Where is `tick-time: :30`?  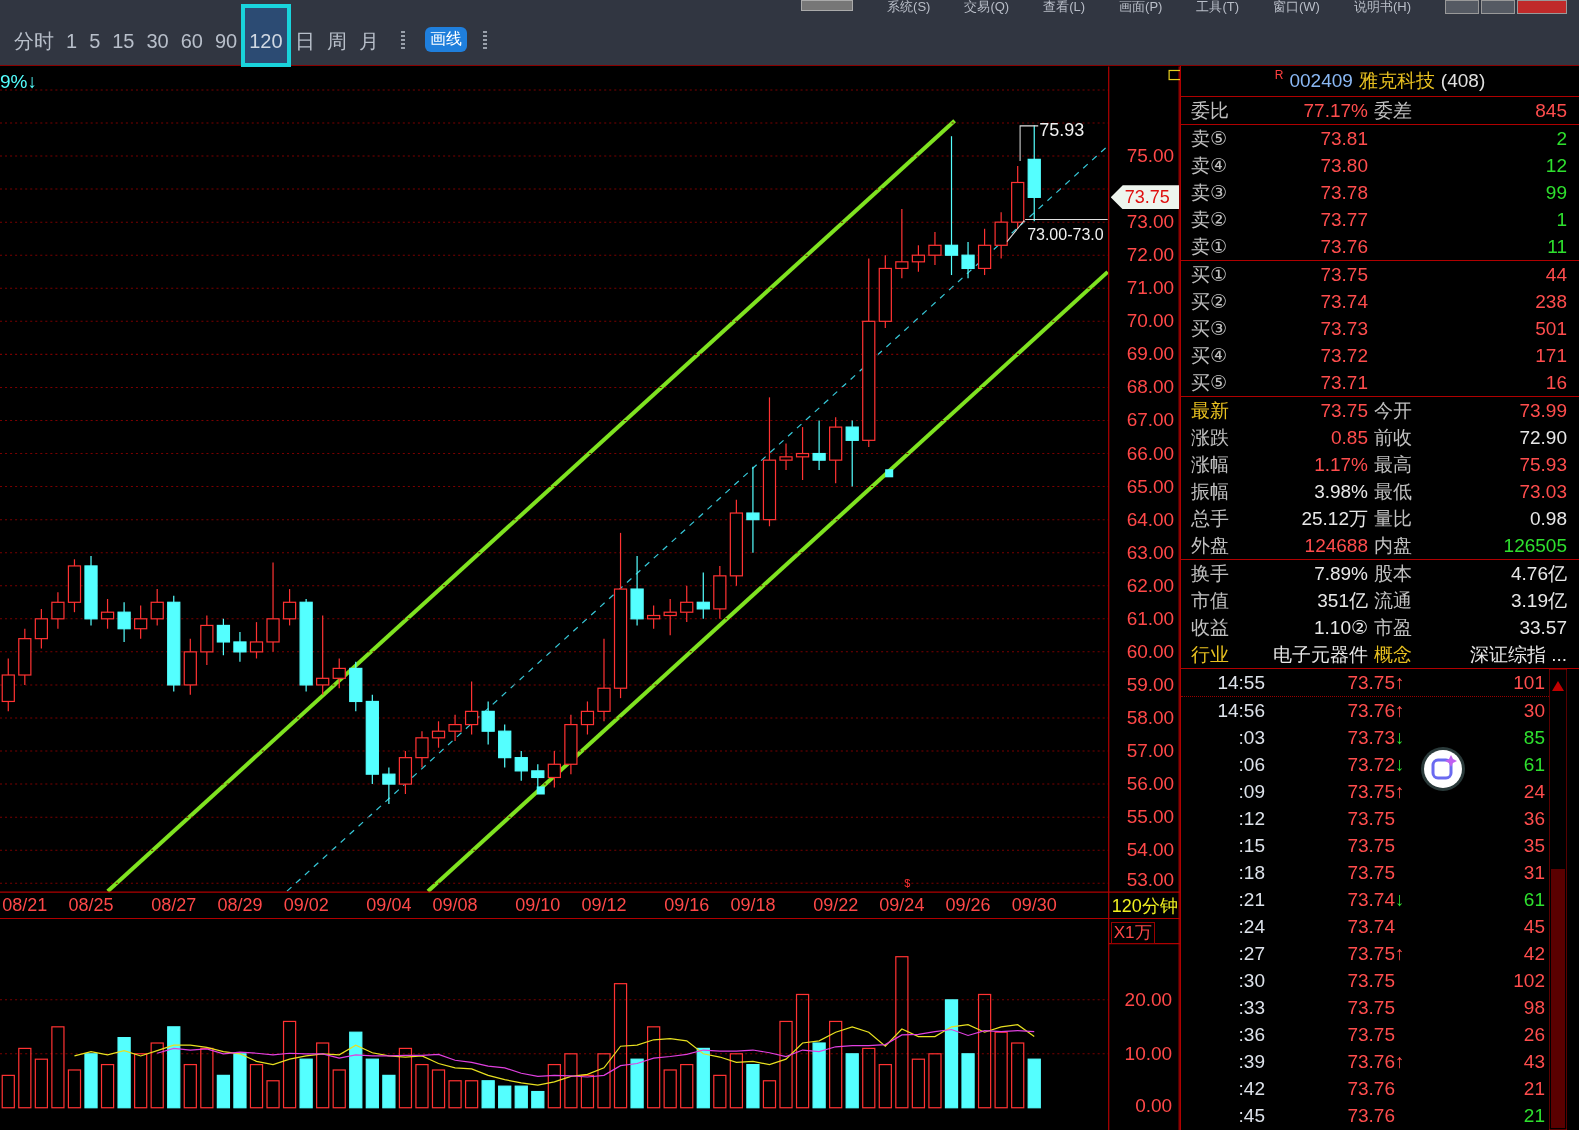
tick-time: :30 is located at coordinates (1251, 980).